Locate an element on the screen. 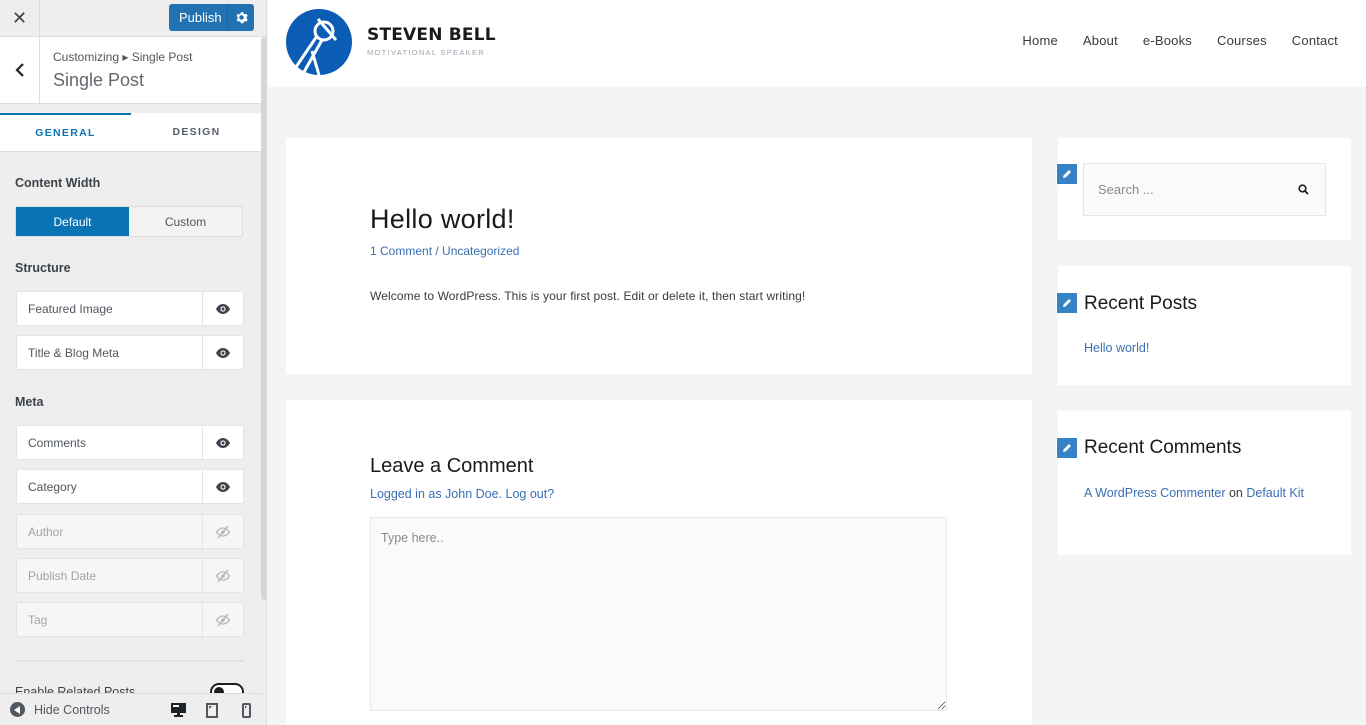 This screenshot has height=725, width=1366. item-label: Comments is located at coordinates (57, 442).